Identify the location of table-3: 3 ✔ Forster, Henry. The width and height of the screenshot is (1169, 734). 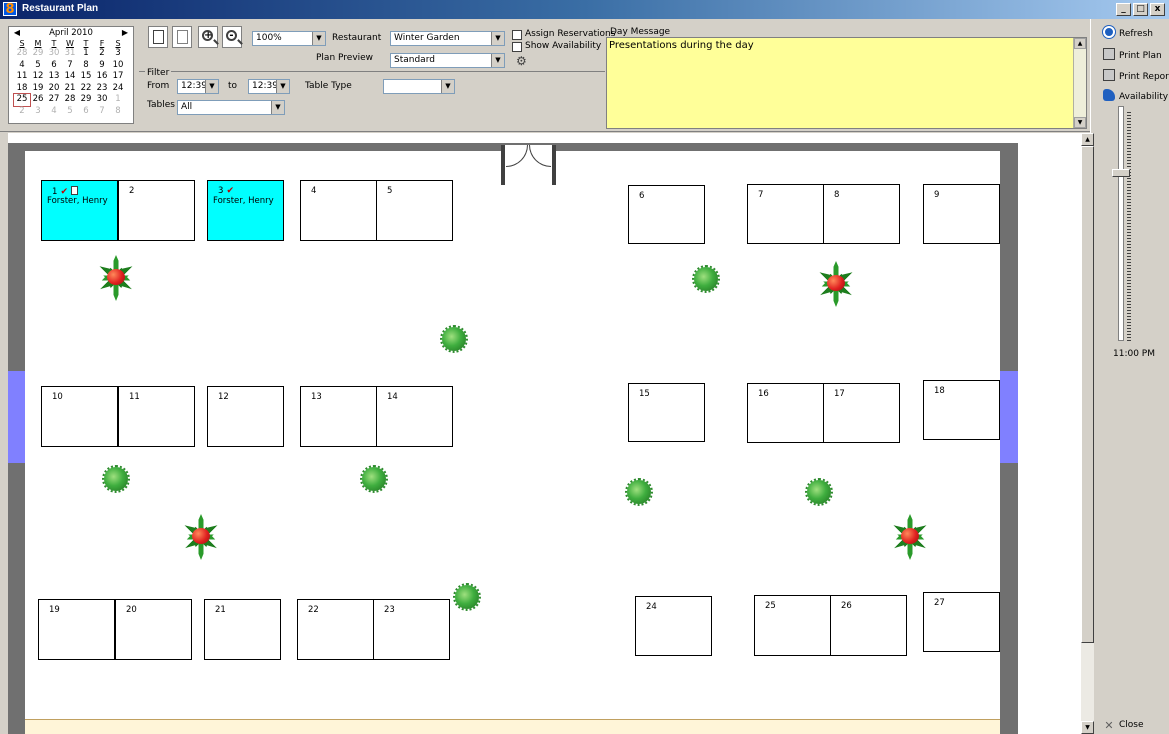
(245, 210).